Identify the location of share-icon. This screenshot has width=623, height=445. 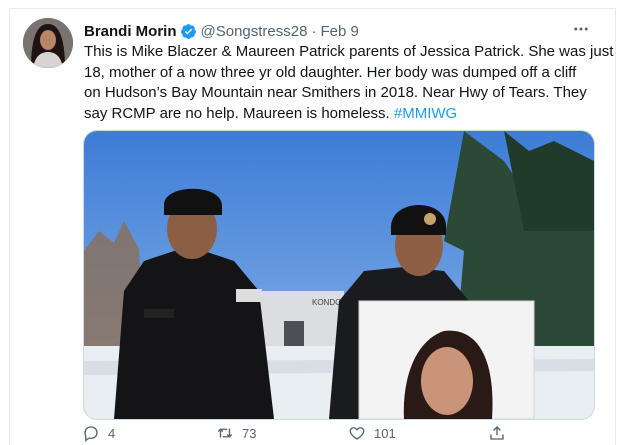
(497, 433).